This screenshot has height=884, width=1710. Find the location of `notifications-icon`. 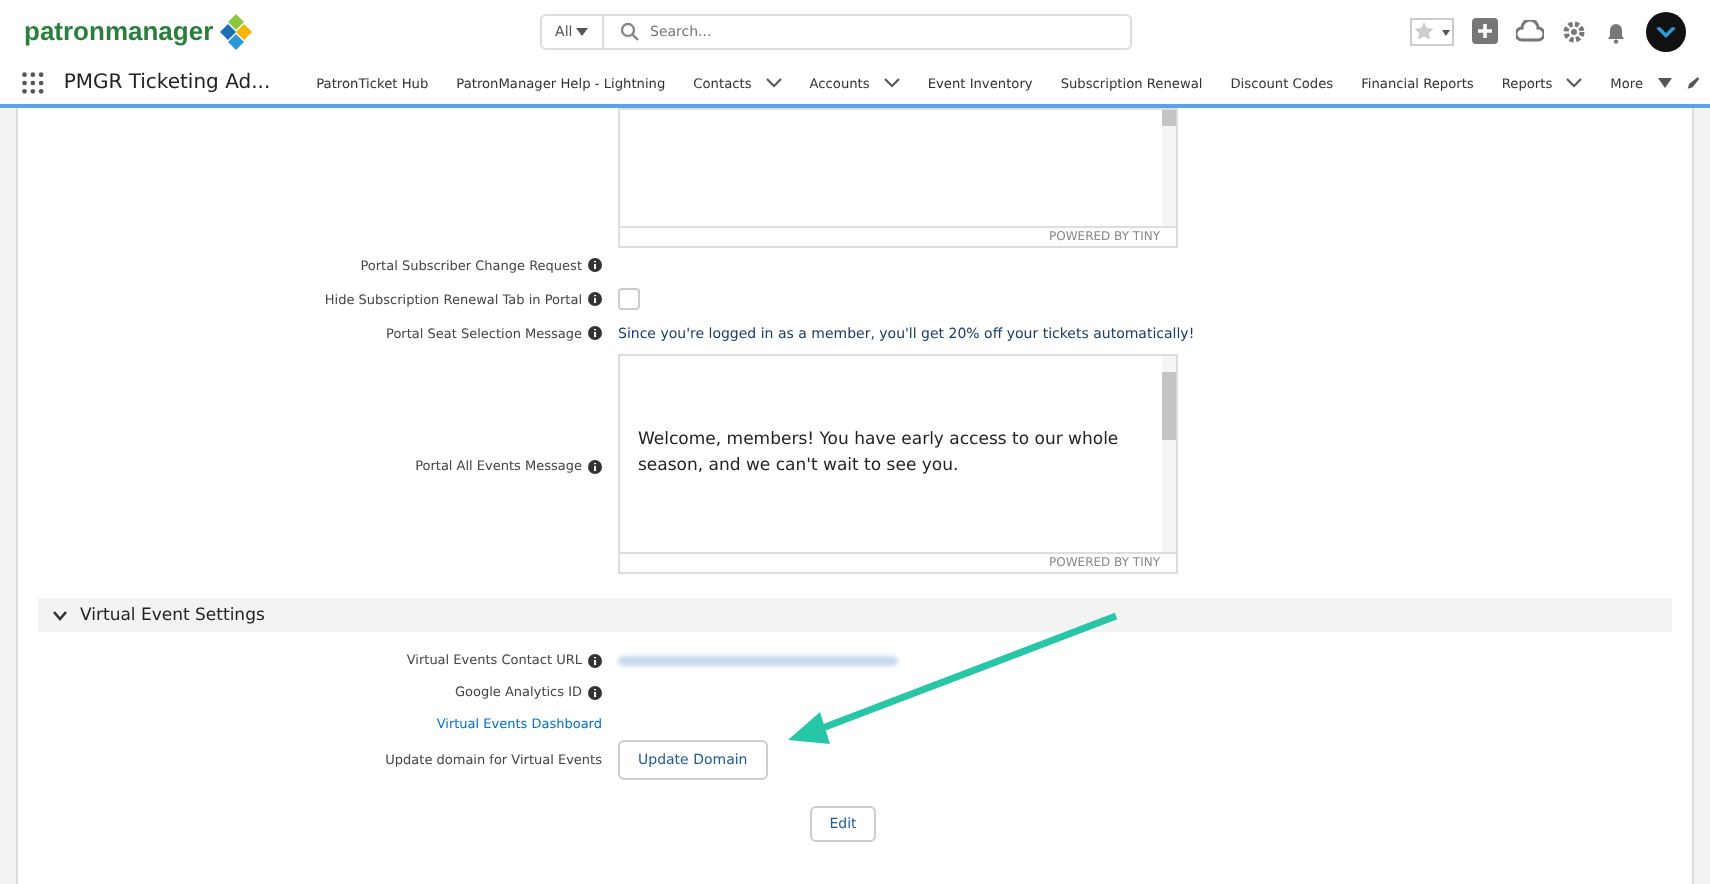

notifications-icon is located at coordinates (1616, 31).